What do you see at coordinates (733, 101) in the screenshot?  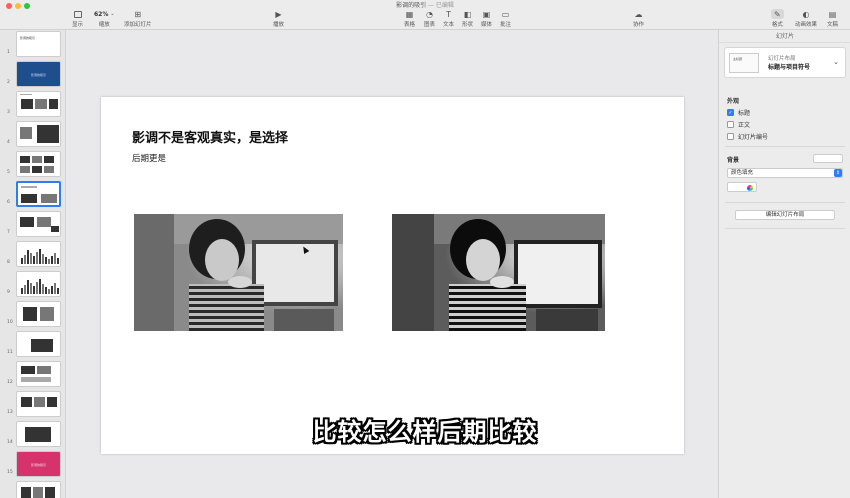 I see `appearance-section-title: 外观` at bounding box center [733, 101].